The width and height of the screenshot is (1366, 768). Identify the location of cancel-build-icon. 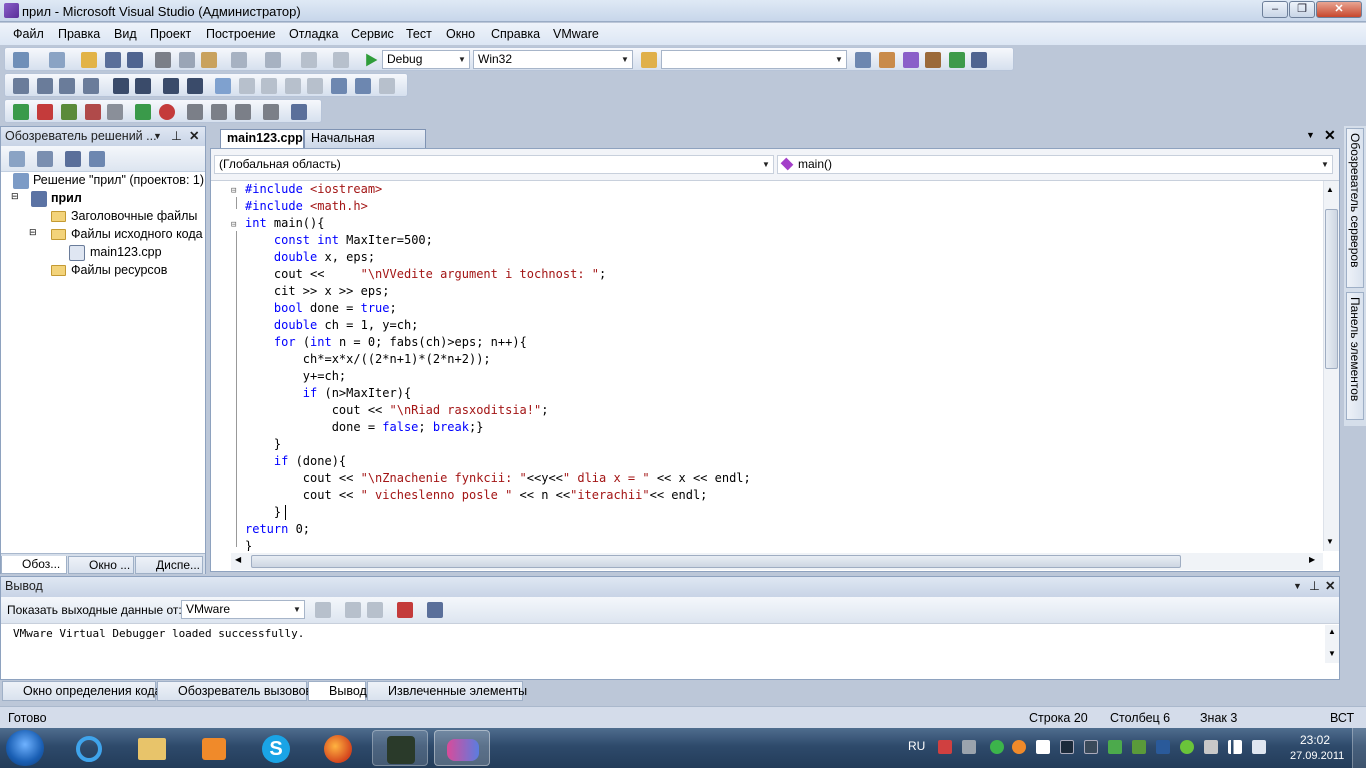
(115, 112).